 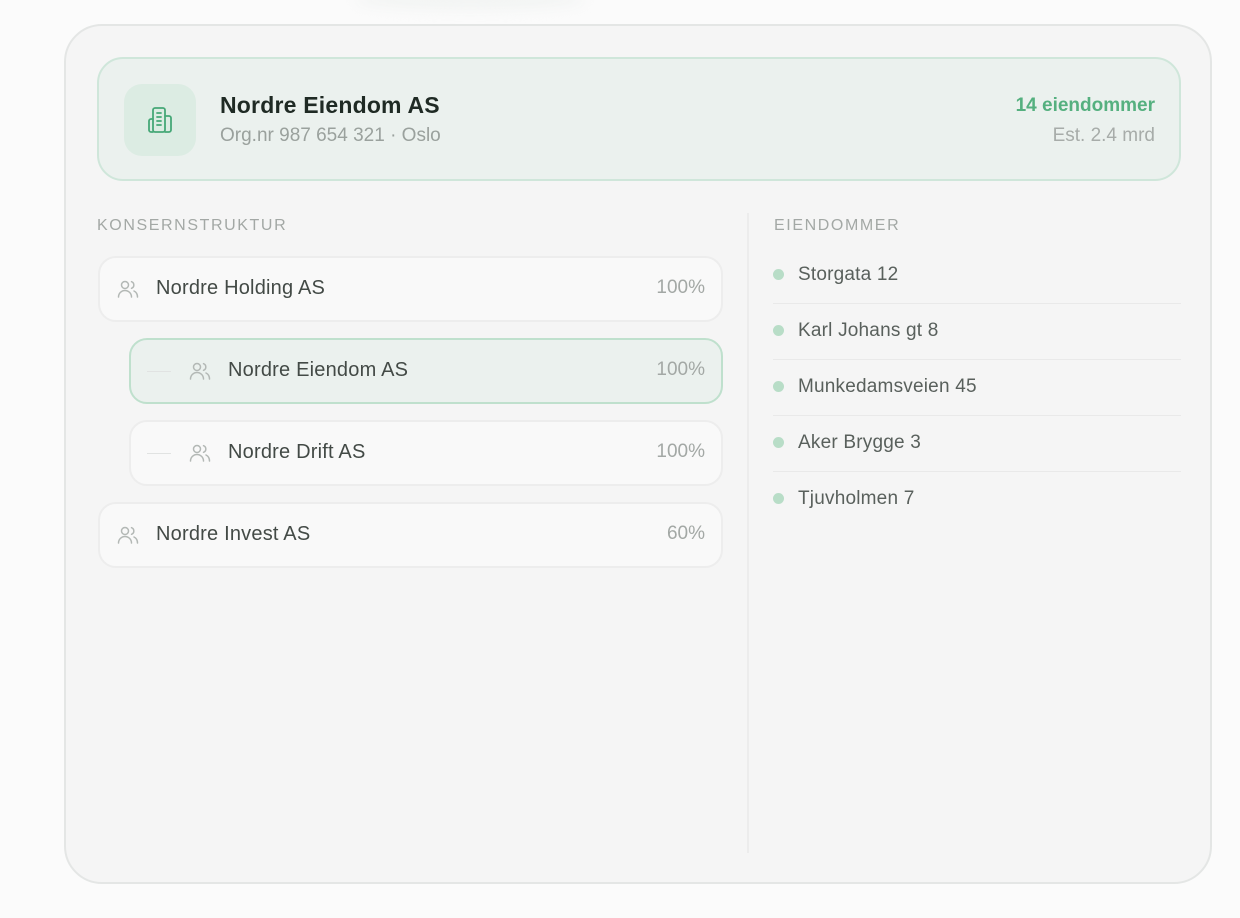 What do you see at coordinates (977, 276) in the screenshot?
I see `property-item: Storgata 12` at bounding box center [977, 276].